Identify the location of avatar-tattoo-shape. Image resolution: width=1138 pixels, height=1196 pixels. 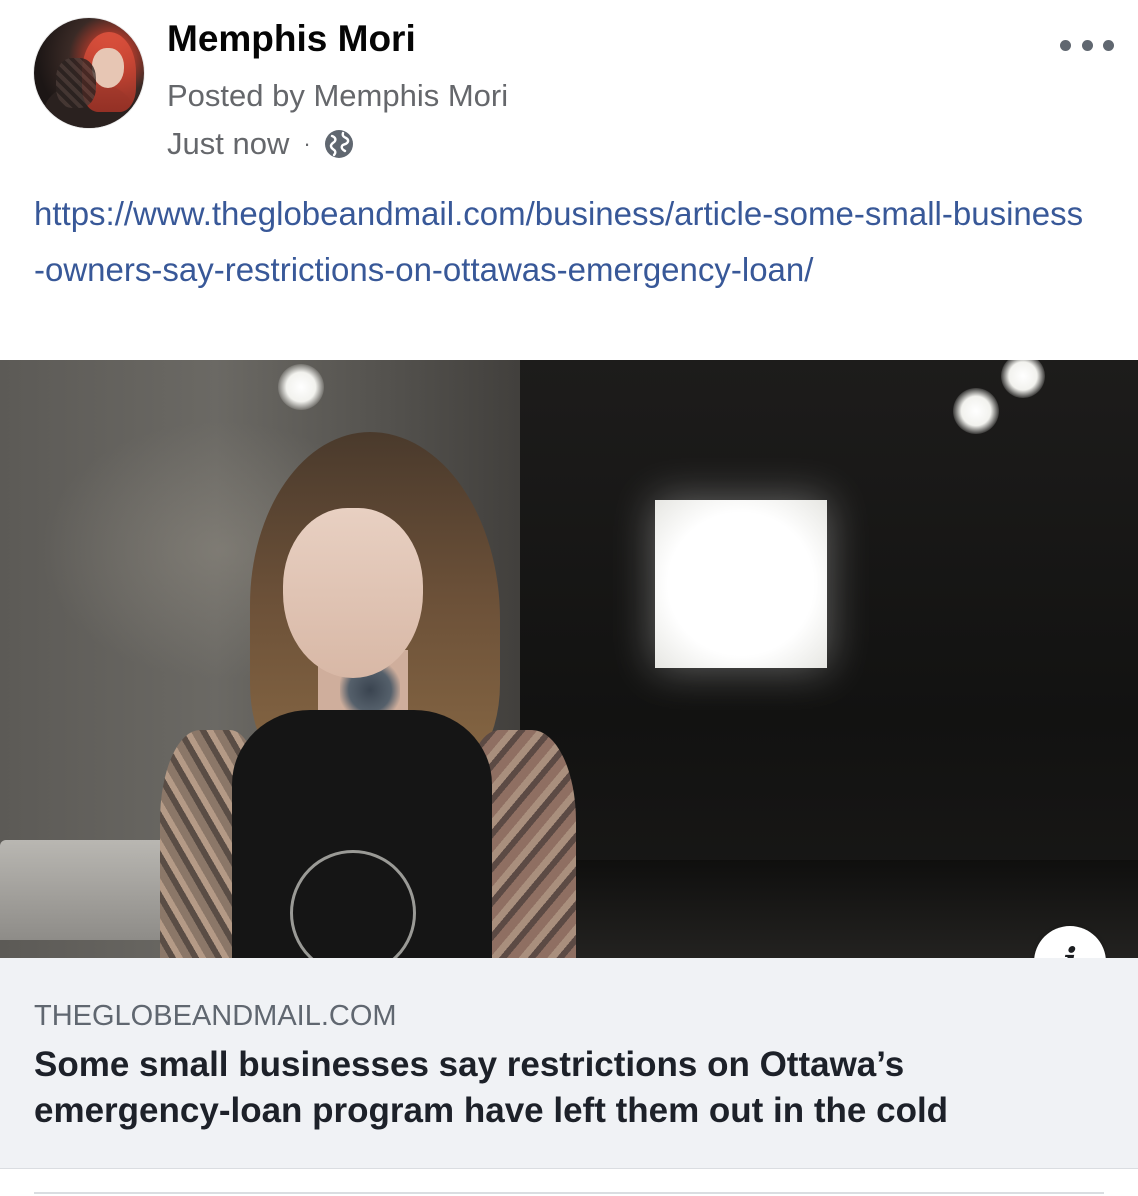
(76, 83).